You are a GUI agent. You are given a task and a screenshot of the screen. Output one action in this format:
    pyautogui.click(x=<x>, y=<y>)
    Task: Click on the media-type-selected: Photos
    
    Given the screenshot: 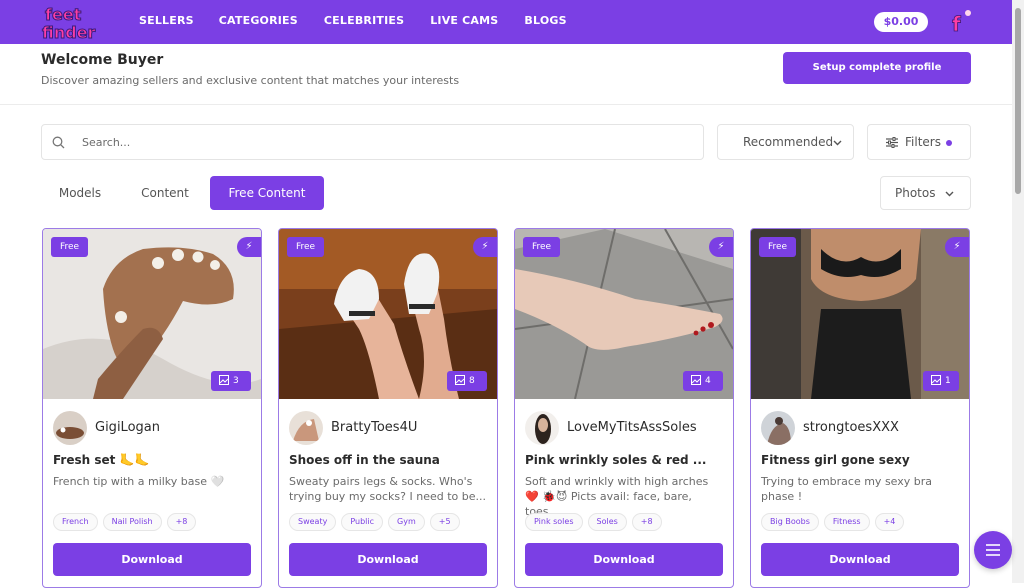 What is the action you would take?
    pyautogui.click(x=915, y=193)
    